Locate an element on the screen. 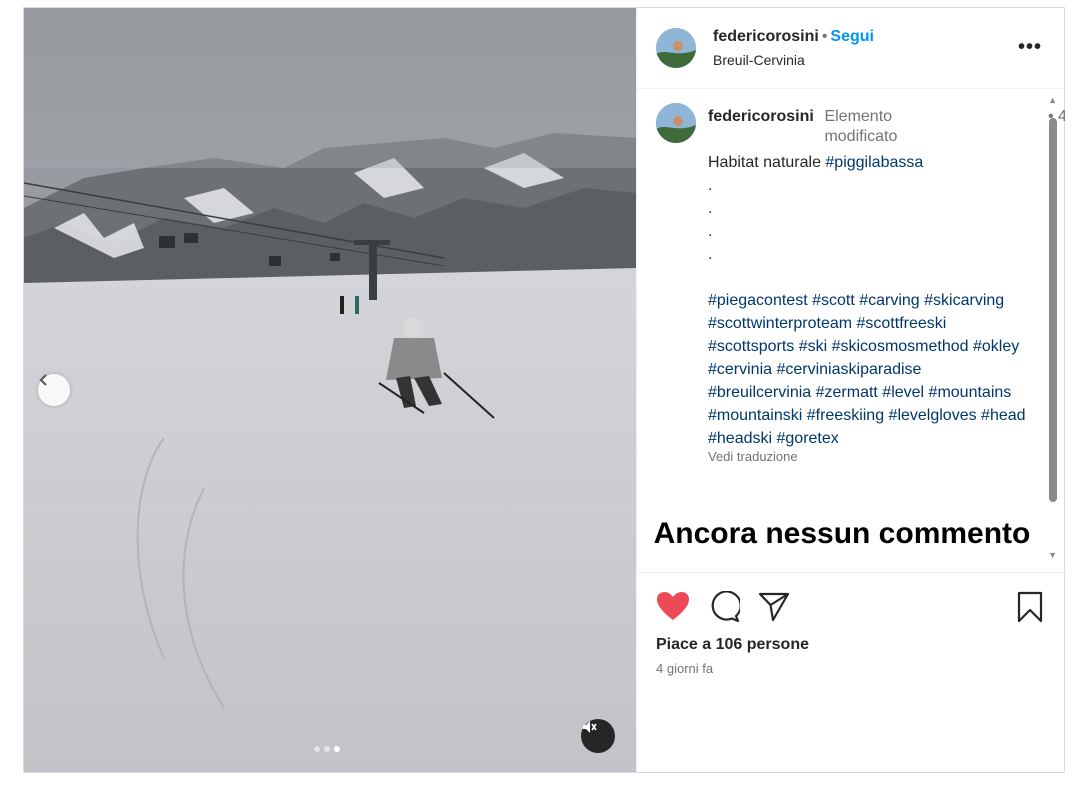 Image resolution: width=1081 pixels, height=792 pixels. post-time: 4 giorni fa is located at coordinates (684, 668).